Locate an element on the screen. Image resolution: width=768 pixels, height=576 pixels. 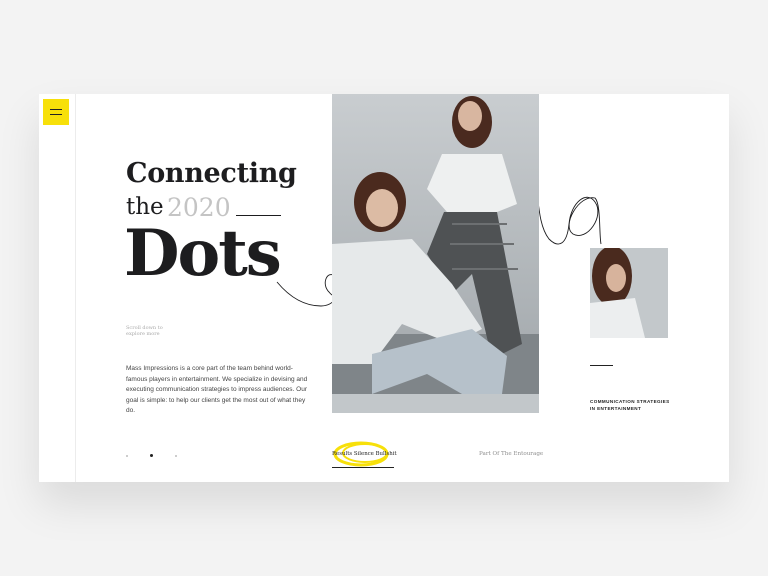
hero-title-dots: Dots is located at coordinates (203, 253).